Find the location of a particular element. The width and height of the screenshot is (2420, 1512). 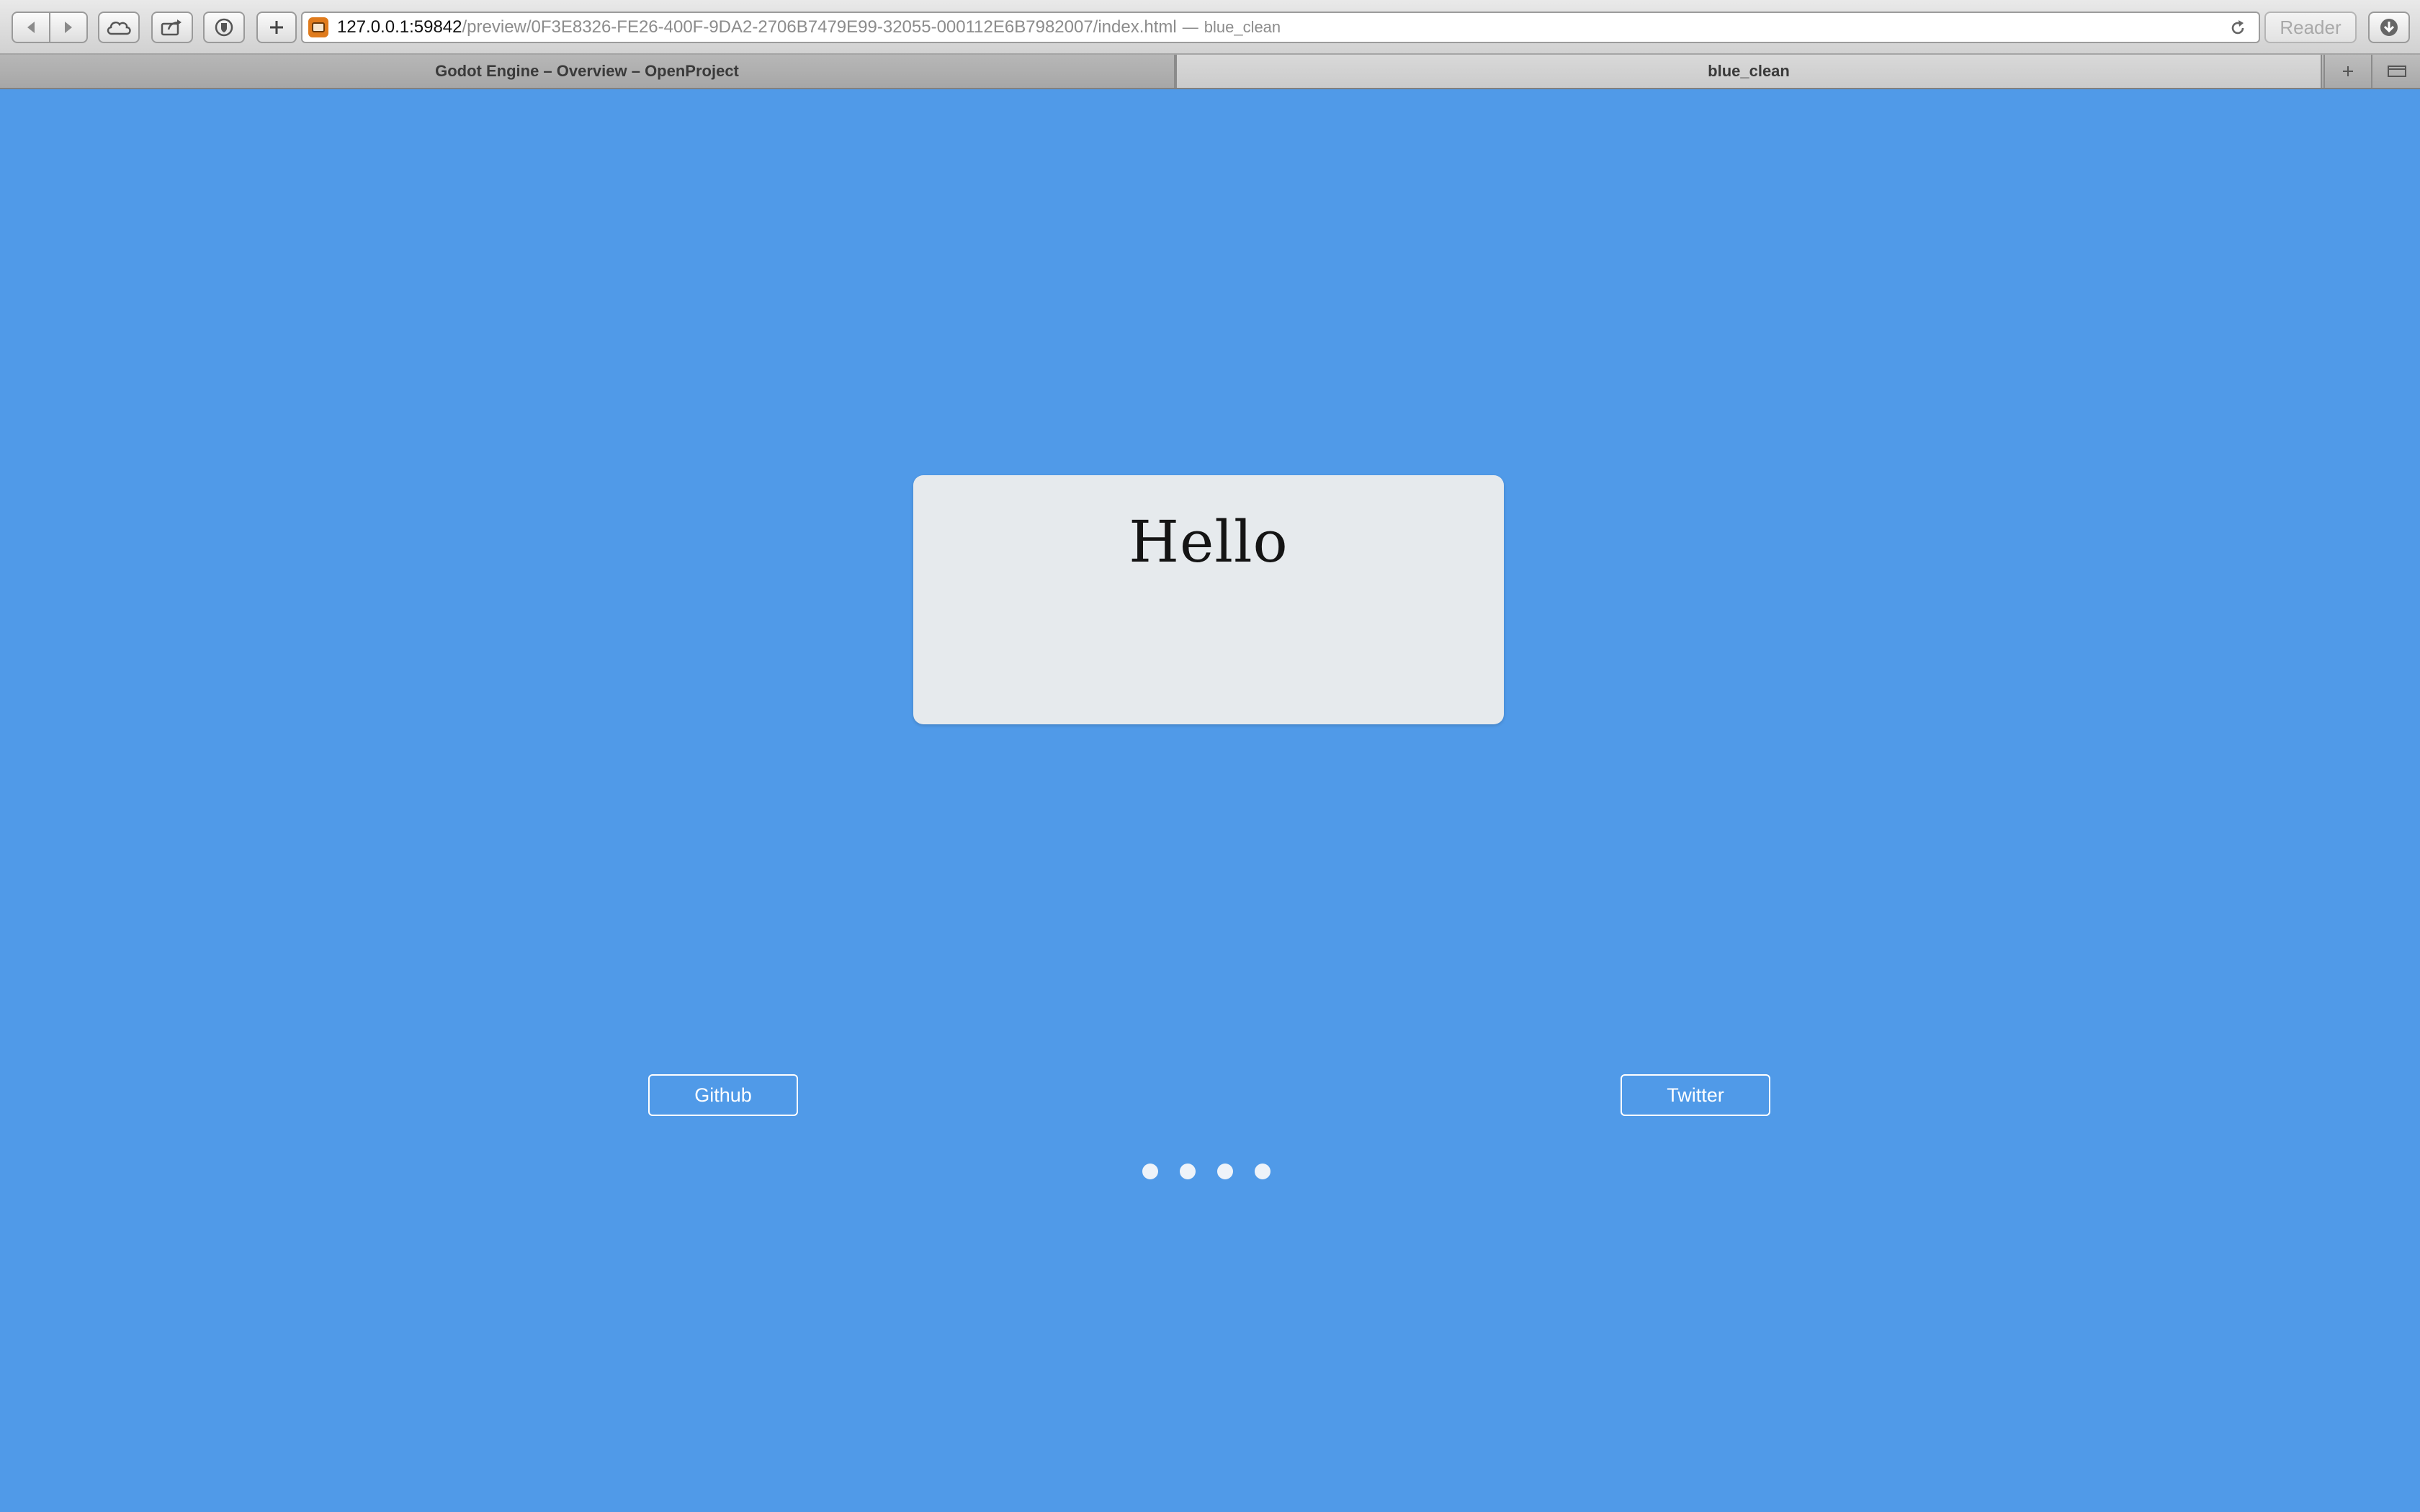

history-nav is located at coordinates (50, 27).